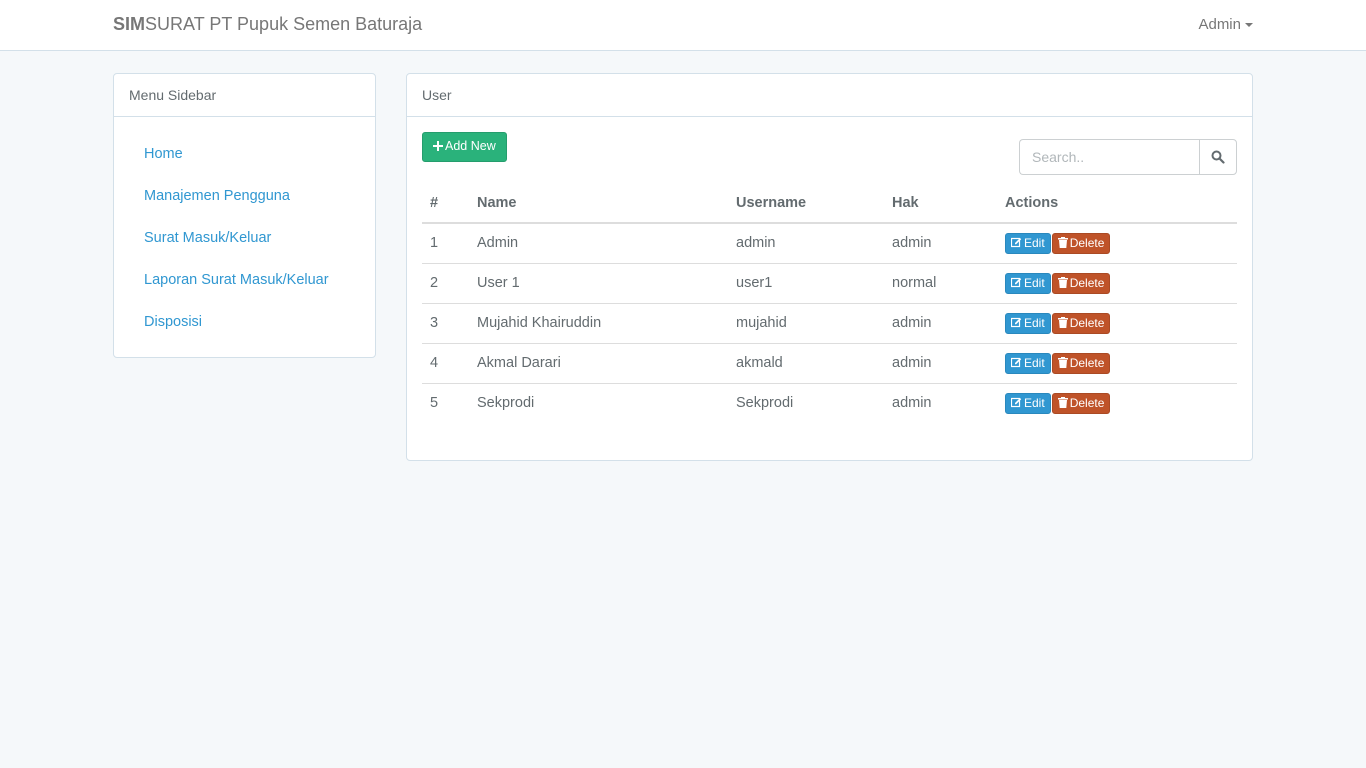  I want to click on sidebar-item: Laporan Surat Masuk/Keluar, so click(244, 284).